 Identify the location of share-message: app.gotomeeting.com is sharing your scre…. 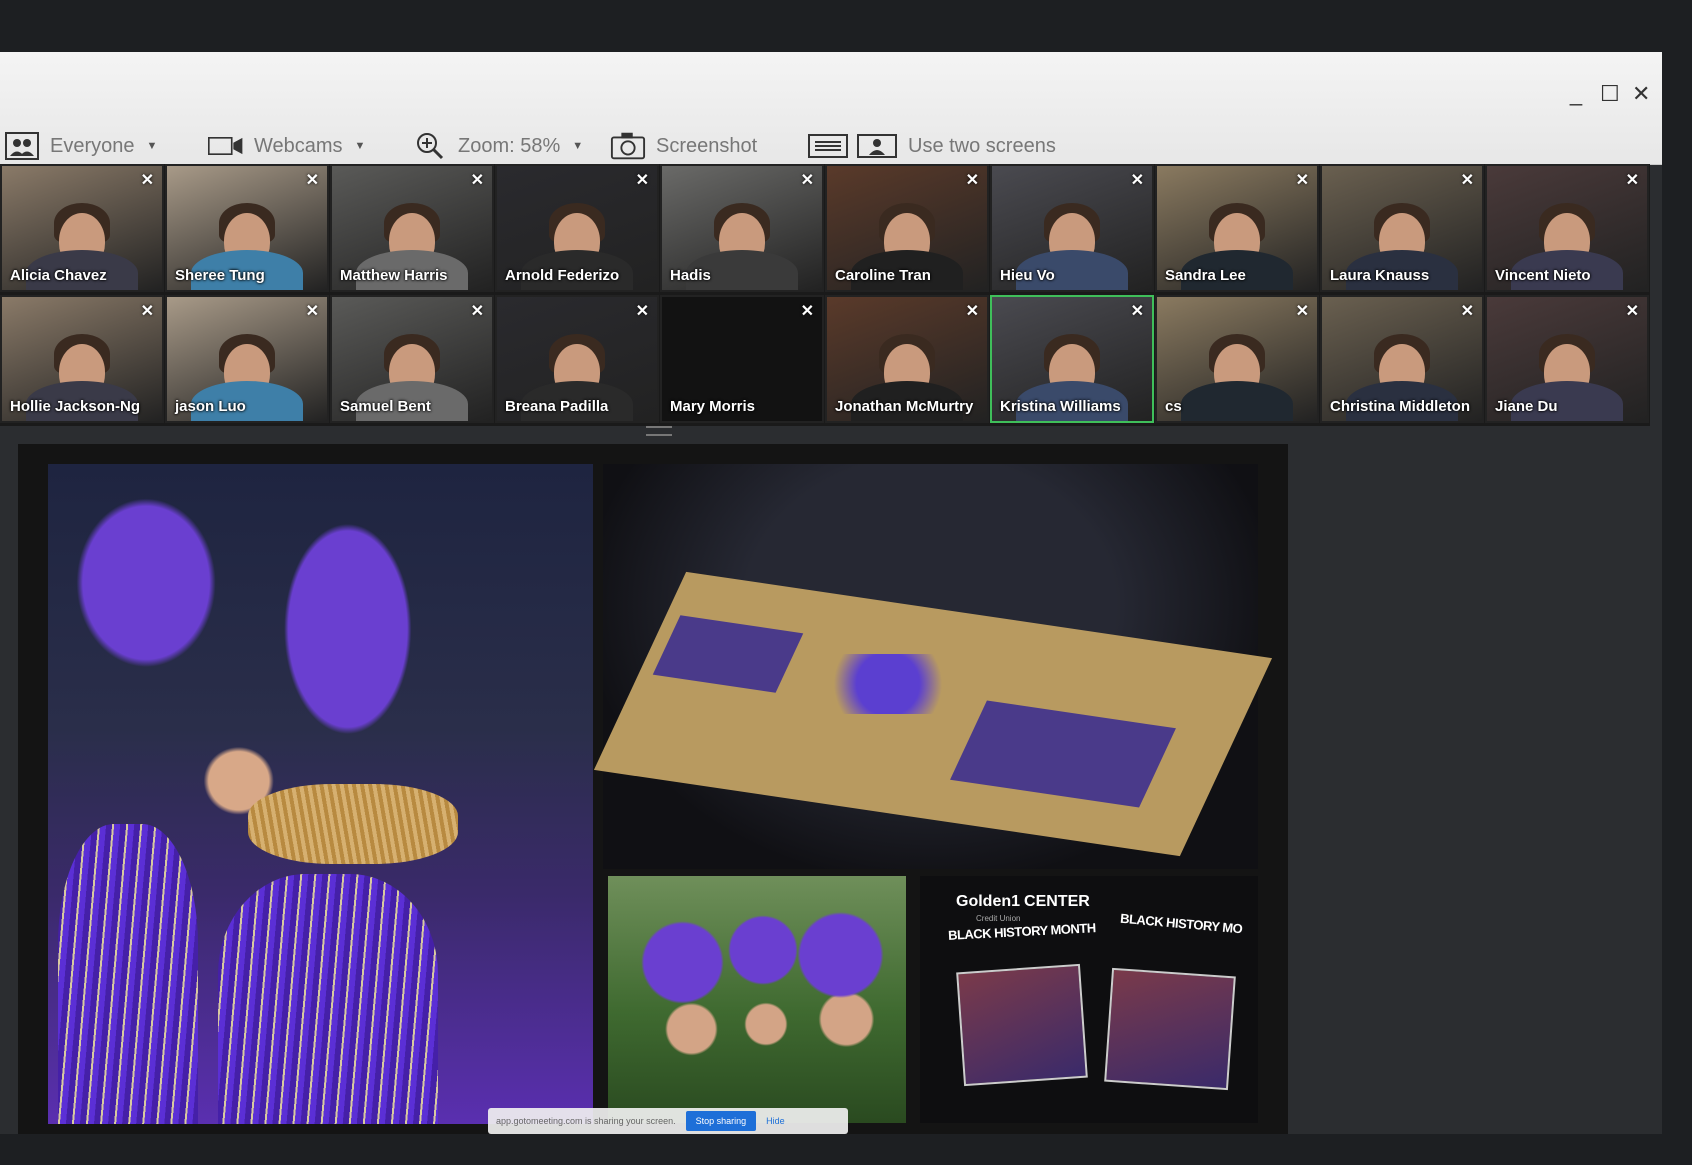
(586, 1121).